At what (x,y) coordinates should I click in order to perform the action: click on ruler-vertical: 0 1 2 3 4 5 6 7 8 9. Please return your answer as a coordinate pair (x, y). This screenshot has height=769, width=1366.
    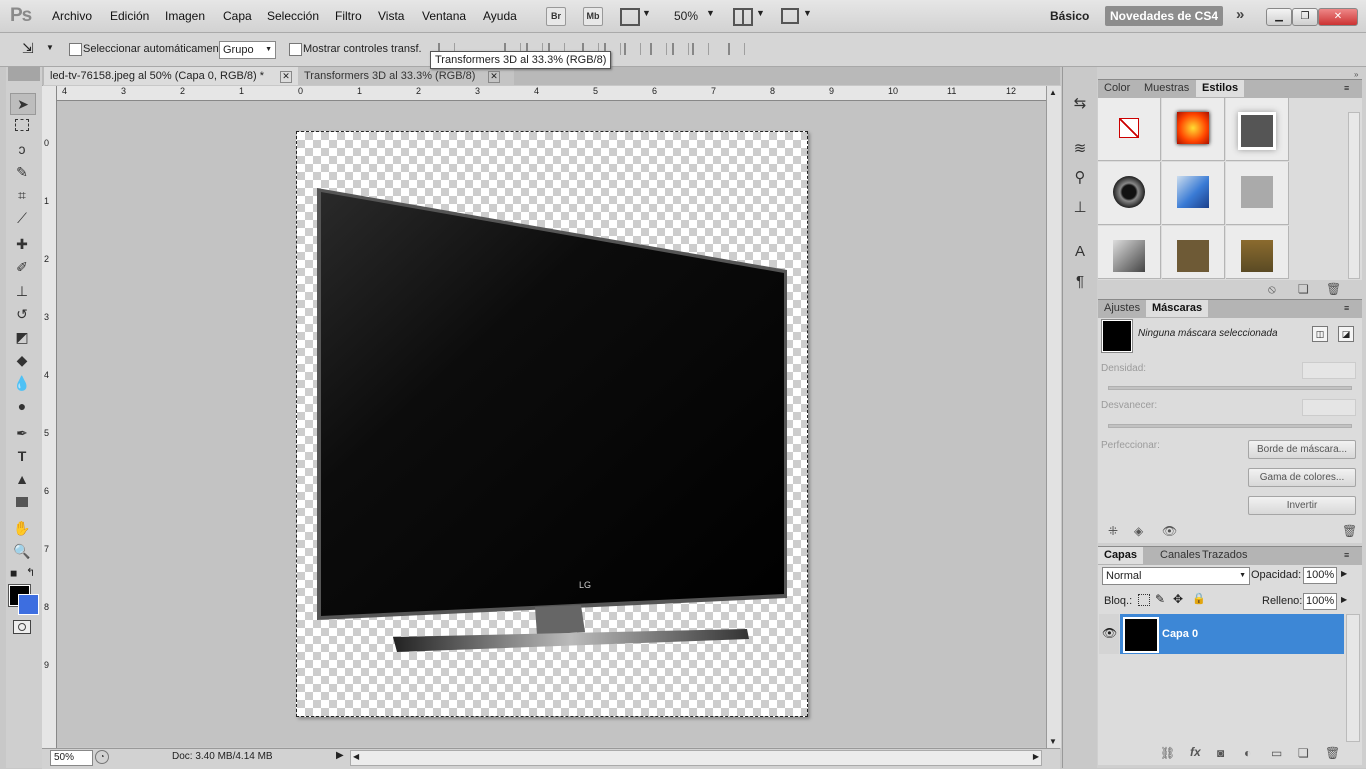
    Looking at the image, I should click on (49, 417).